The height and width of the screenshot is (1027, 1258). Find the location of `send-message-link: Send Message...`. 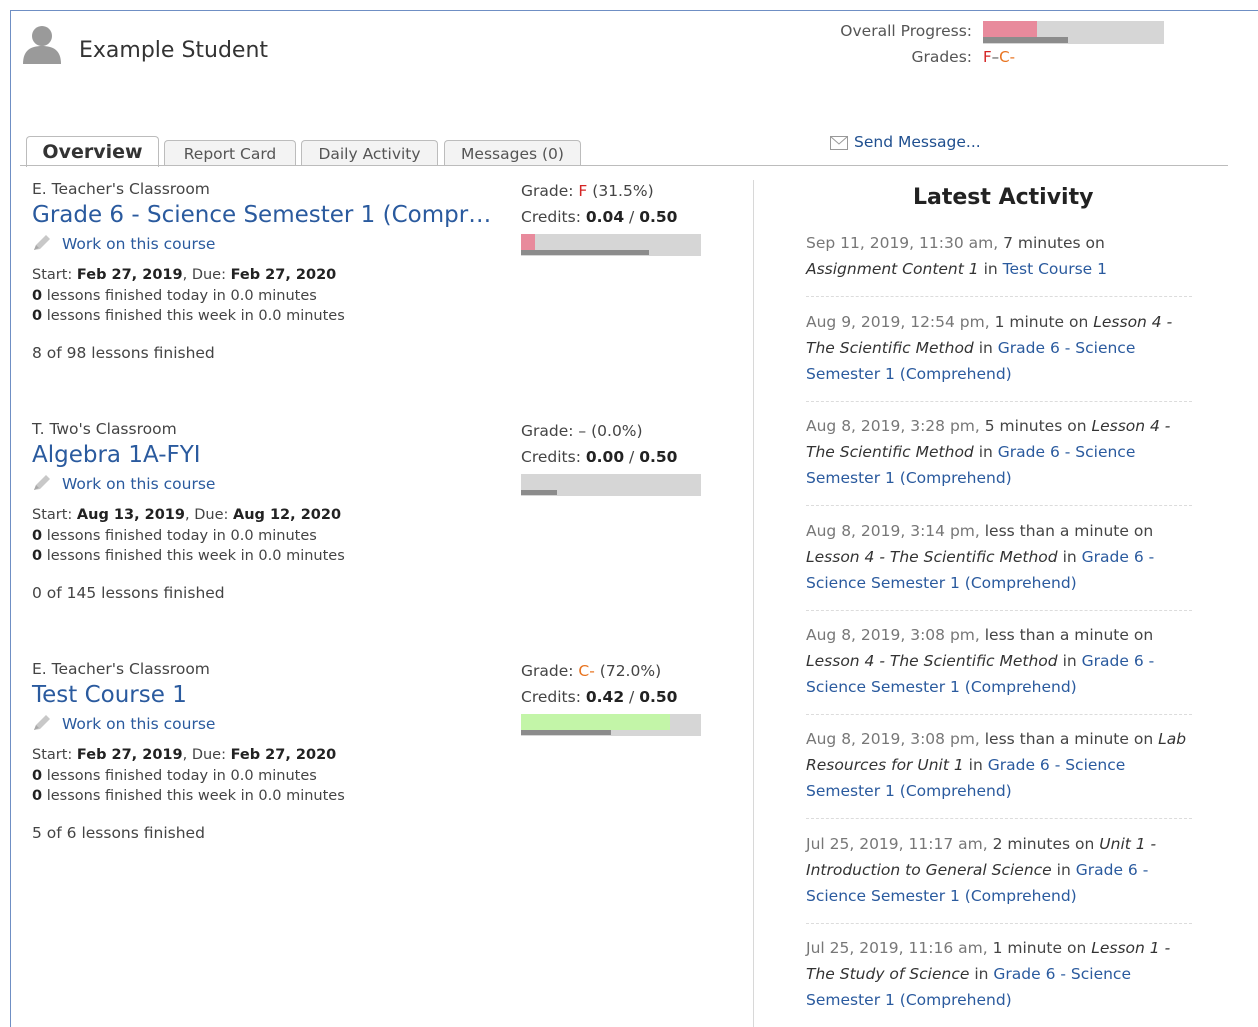

send-message-link: Send Message... is located at coordinates (905, 142).